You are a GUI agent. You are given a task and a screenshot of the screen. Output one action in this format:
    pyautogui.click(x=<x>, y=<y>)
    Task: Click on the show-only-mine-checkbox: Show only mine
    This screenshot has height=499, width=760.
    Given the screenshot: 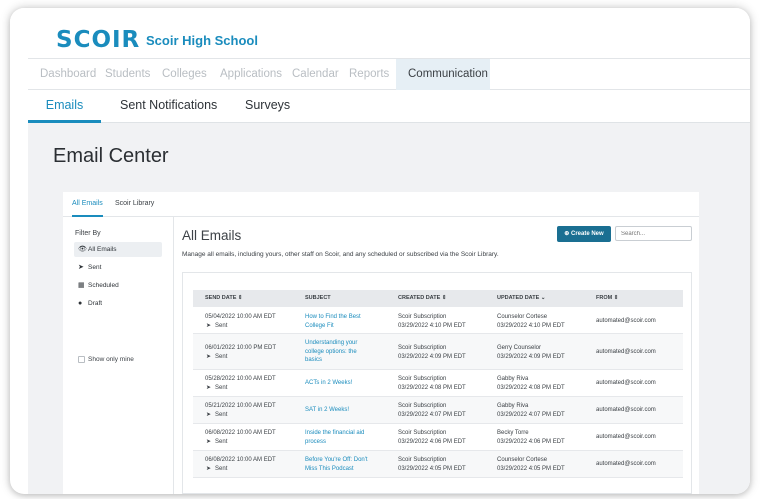 What is the action you would take?
    pyautogui.click(x=106, y=359)
    